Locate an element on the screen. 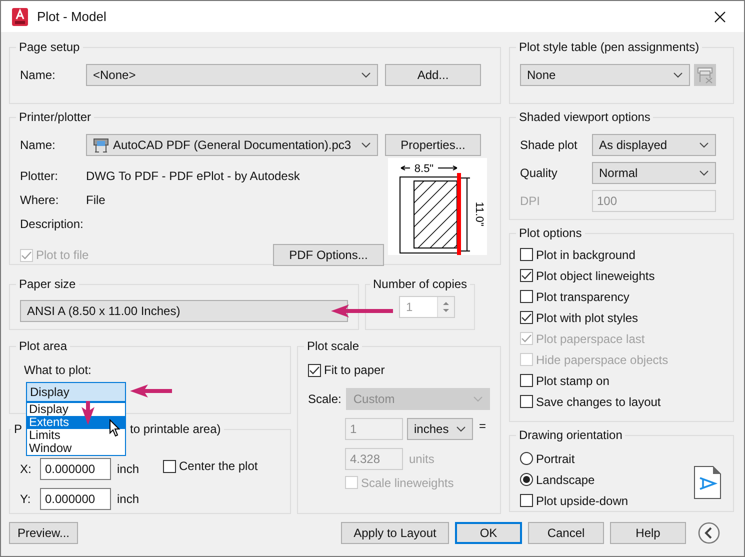  orientation-radio: Portrait is located at coordinates (574, 458).